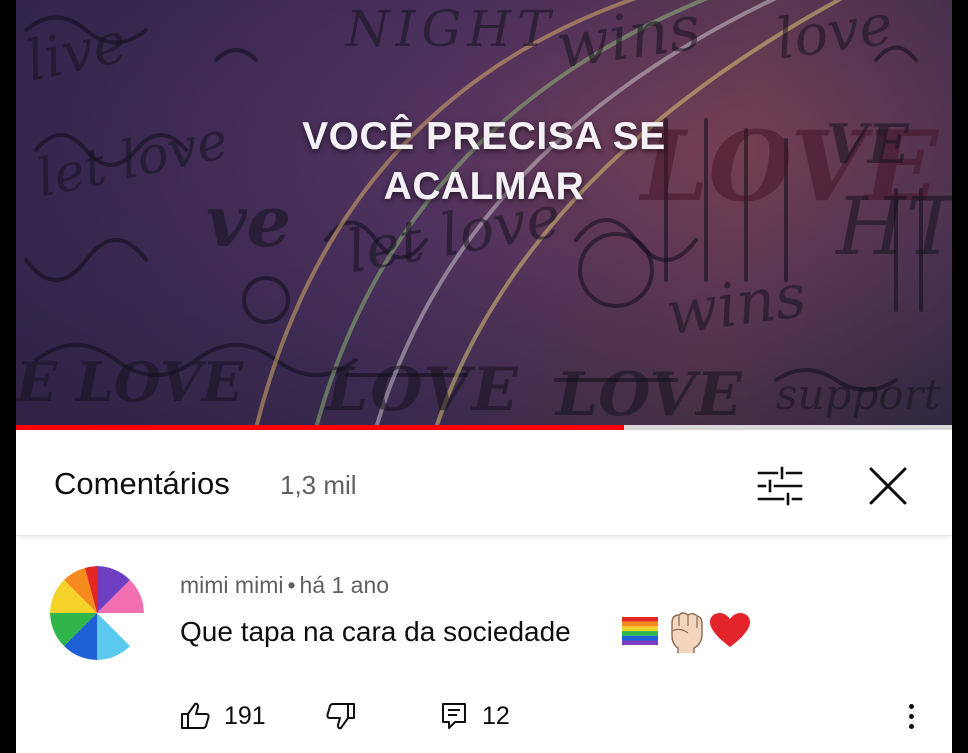 The width and height of the screenshot is (968, 753). What do you see at coordinates (245, 715) in the screenshot?
I see `like-count: 191` at bounding box center [245, 715].